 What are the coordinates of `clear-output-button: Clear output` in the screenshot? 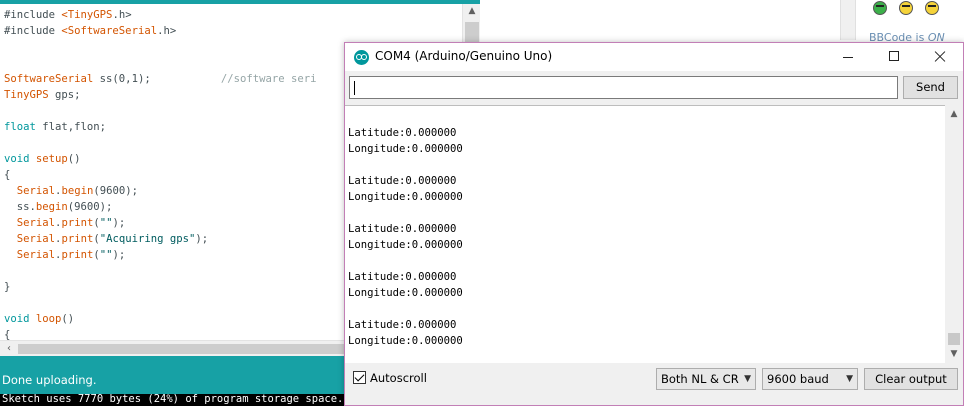 It's located at (911, 379).